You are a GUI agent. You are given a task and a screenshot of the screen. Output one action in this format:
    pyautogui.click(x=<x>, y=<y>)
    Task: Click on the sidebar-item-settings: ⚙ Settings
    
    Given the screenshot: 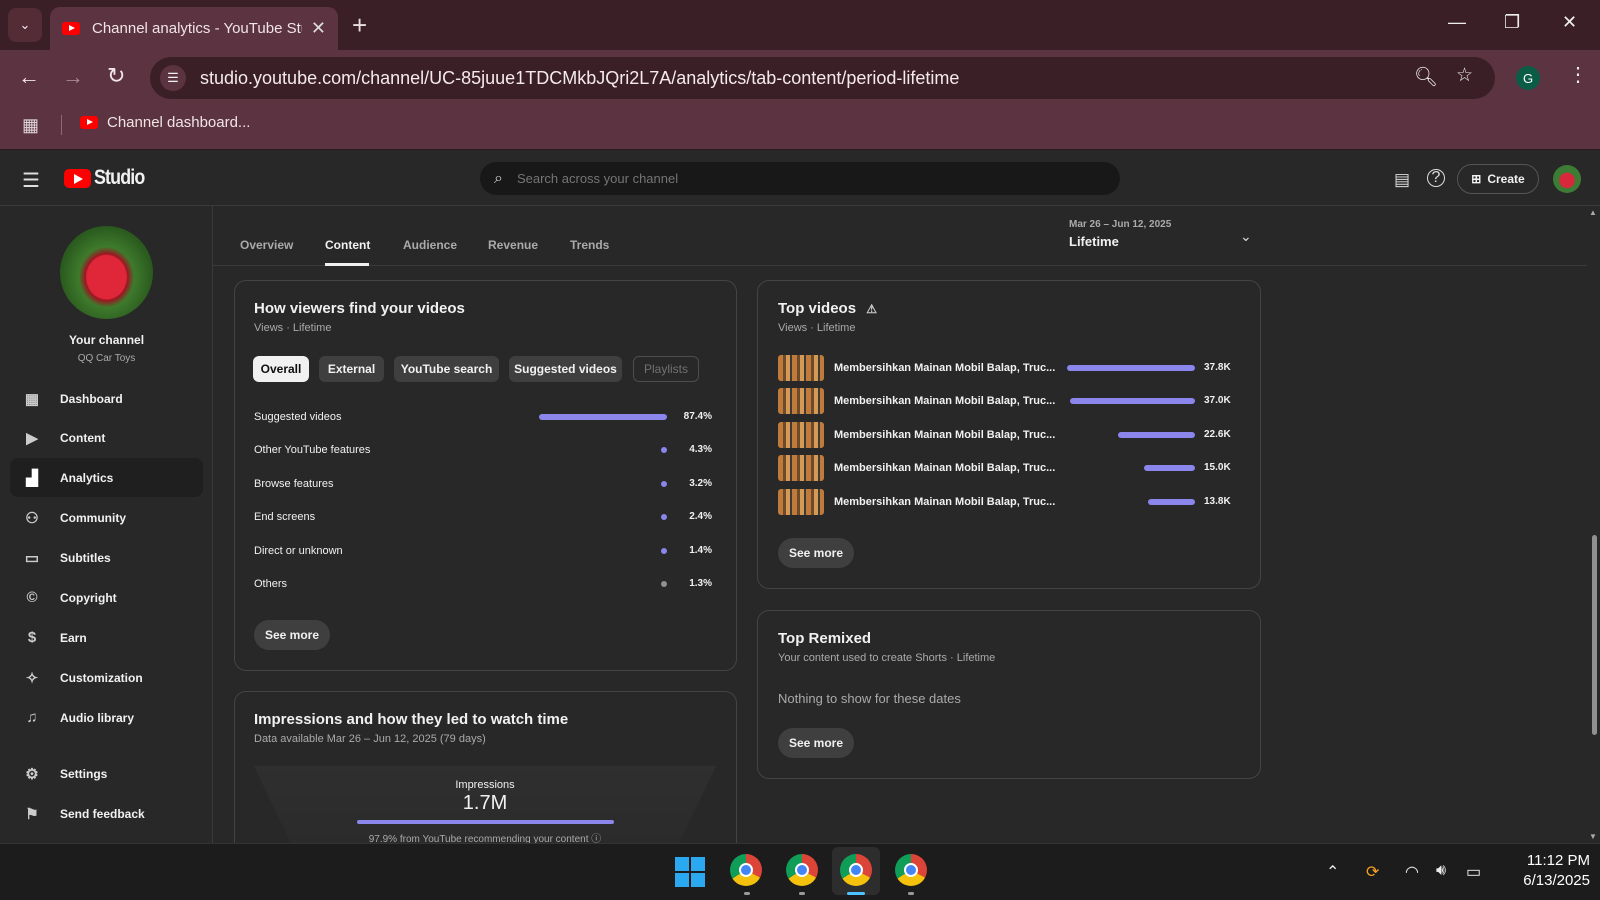 What is the action you would take?
    pyautogui.click(x=106, y=773)
    